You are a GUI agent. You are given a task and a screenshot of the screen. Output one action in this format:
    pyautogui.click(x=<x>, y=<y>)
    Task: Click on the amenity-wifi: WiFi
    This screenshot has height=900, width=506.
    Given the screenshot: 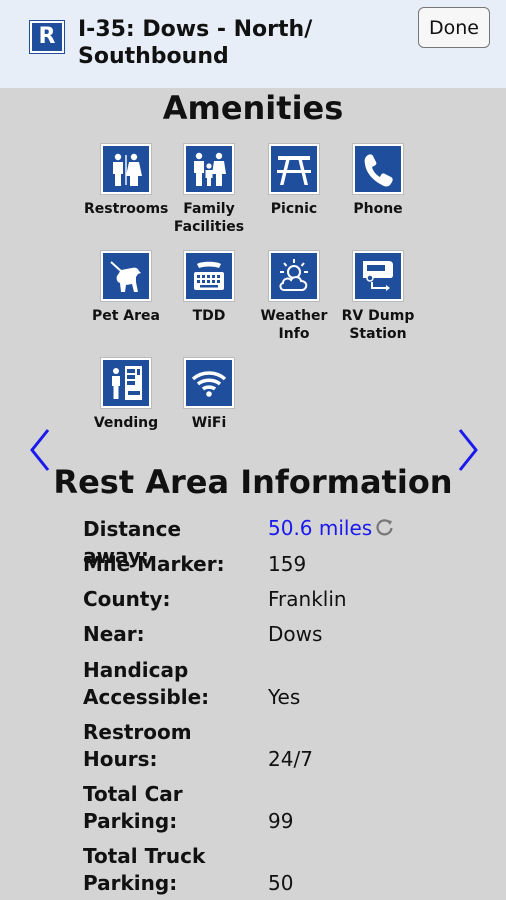 What is the action you would take?
    pyautogui.click(x=209, y=394)
    